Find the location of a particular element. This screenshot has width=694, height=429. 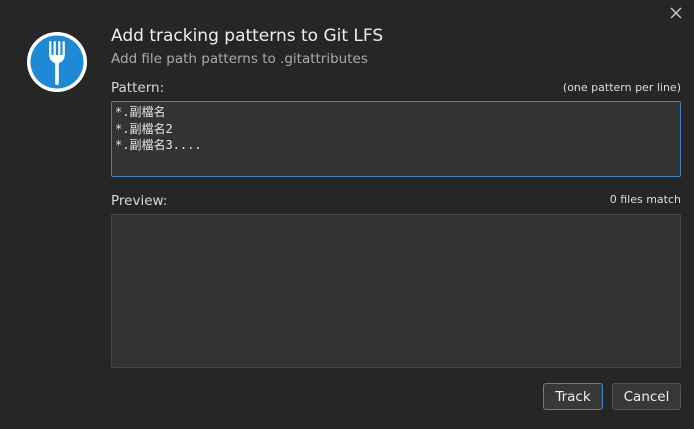

track-button: Track is located at coordinates (573, 396).